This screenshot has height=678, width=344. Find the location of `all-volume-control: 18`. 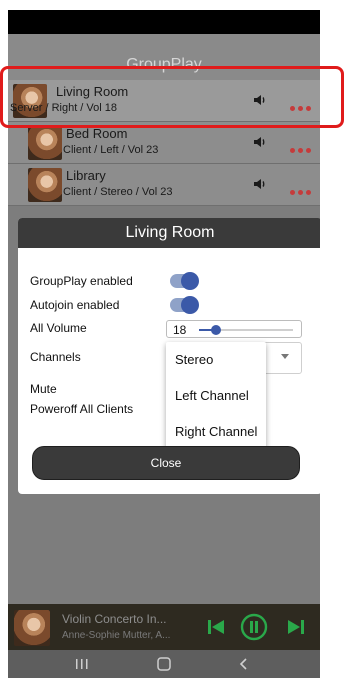

all-volume-control: 18 is located at coordinates (234, 329).